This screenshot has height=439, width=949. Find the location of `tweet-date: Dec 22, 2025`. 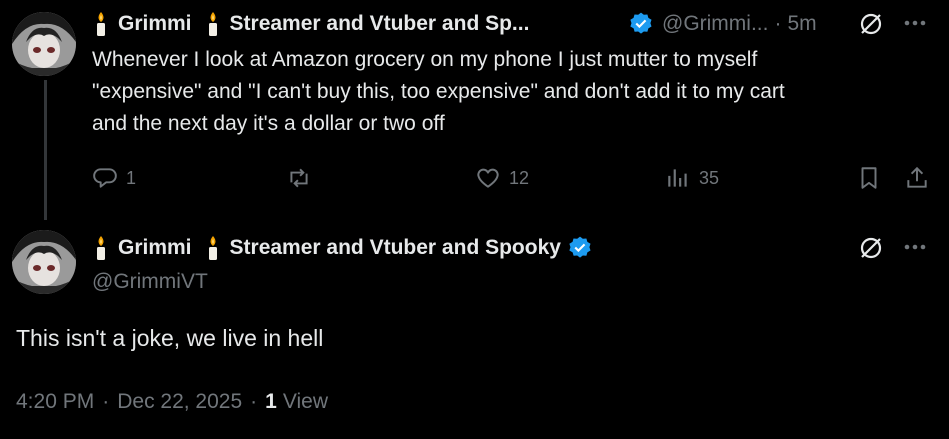

tweet-date: Dec 22, 2025 is located at coordinates (179, 402).